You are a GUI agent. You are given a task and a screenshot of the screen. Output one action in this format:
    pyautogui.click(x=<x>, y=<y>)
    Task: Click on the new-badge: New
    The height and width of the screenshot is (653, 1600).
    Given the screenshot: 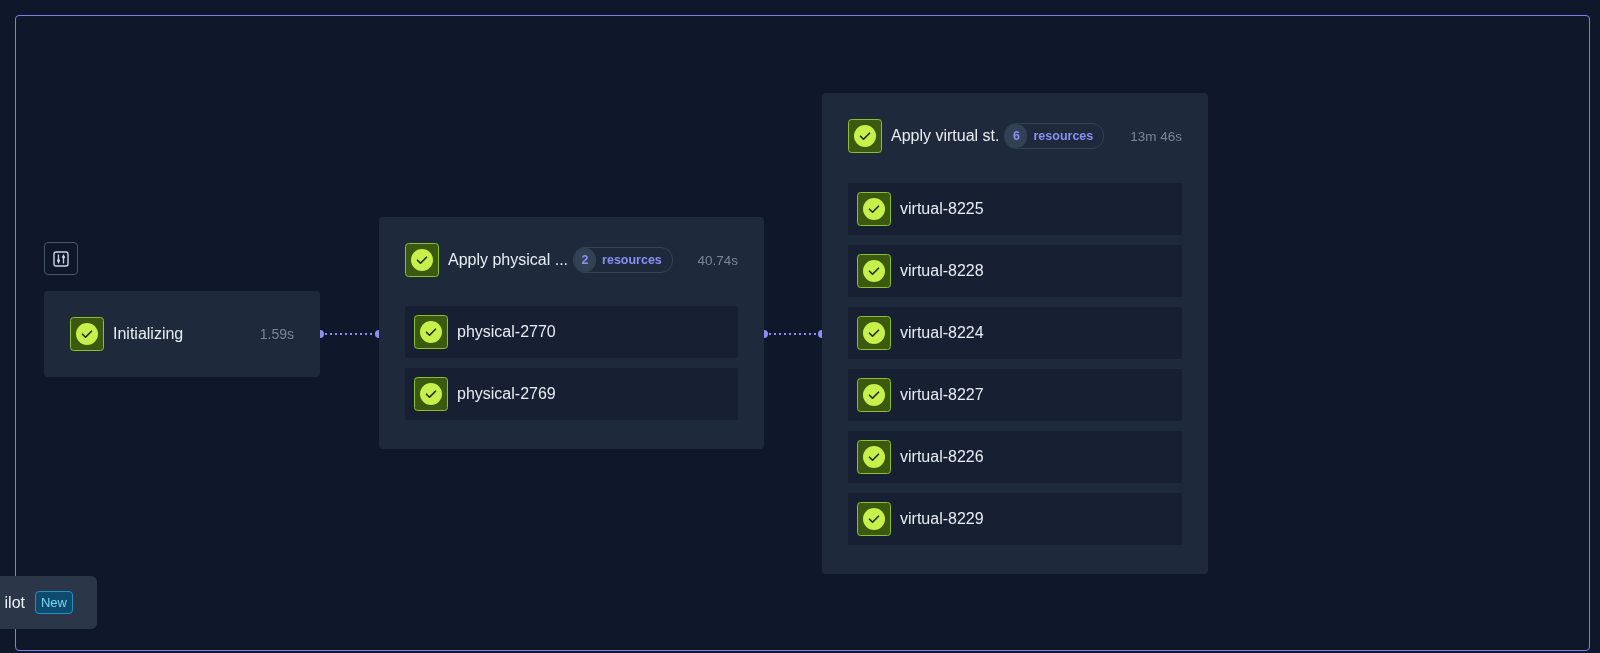 What is the action you would take?
    pyautogui.click(x=54, y=602)
    